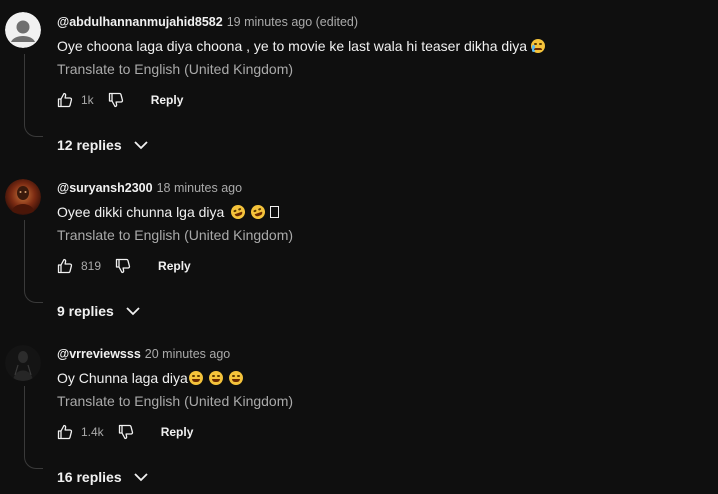  I want to click on crying-emoji-icon, so click(538, 46).